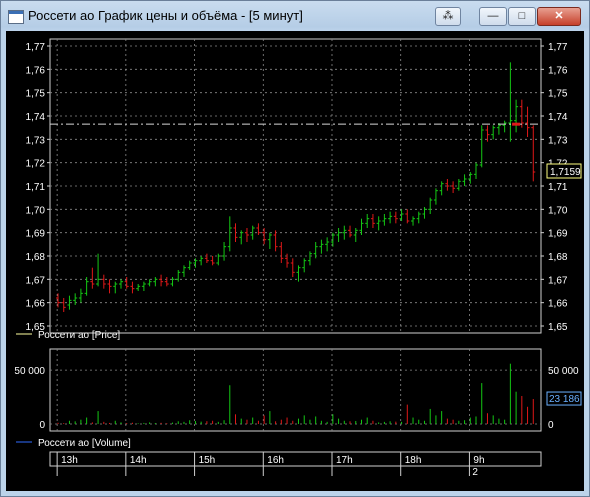 The width and height of the screenshot is (590, 497). Describe the element at coordinates (558, 117) in the screenshot. I see `price-tick-label-right: 1,74` at that location.